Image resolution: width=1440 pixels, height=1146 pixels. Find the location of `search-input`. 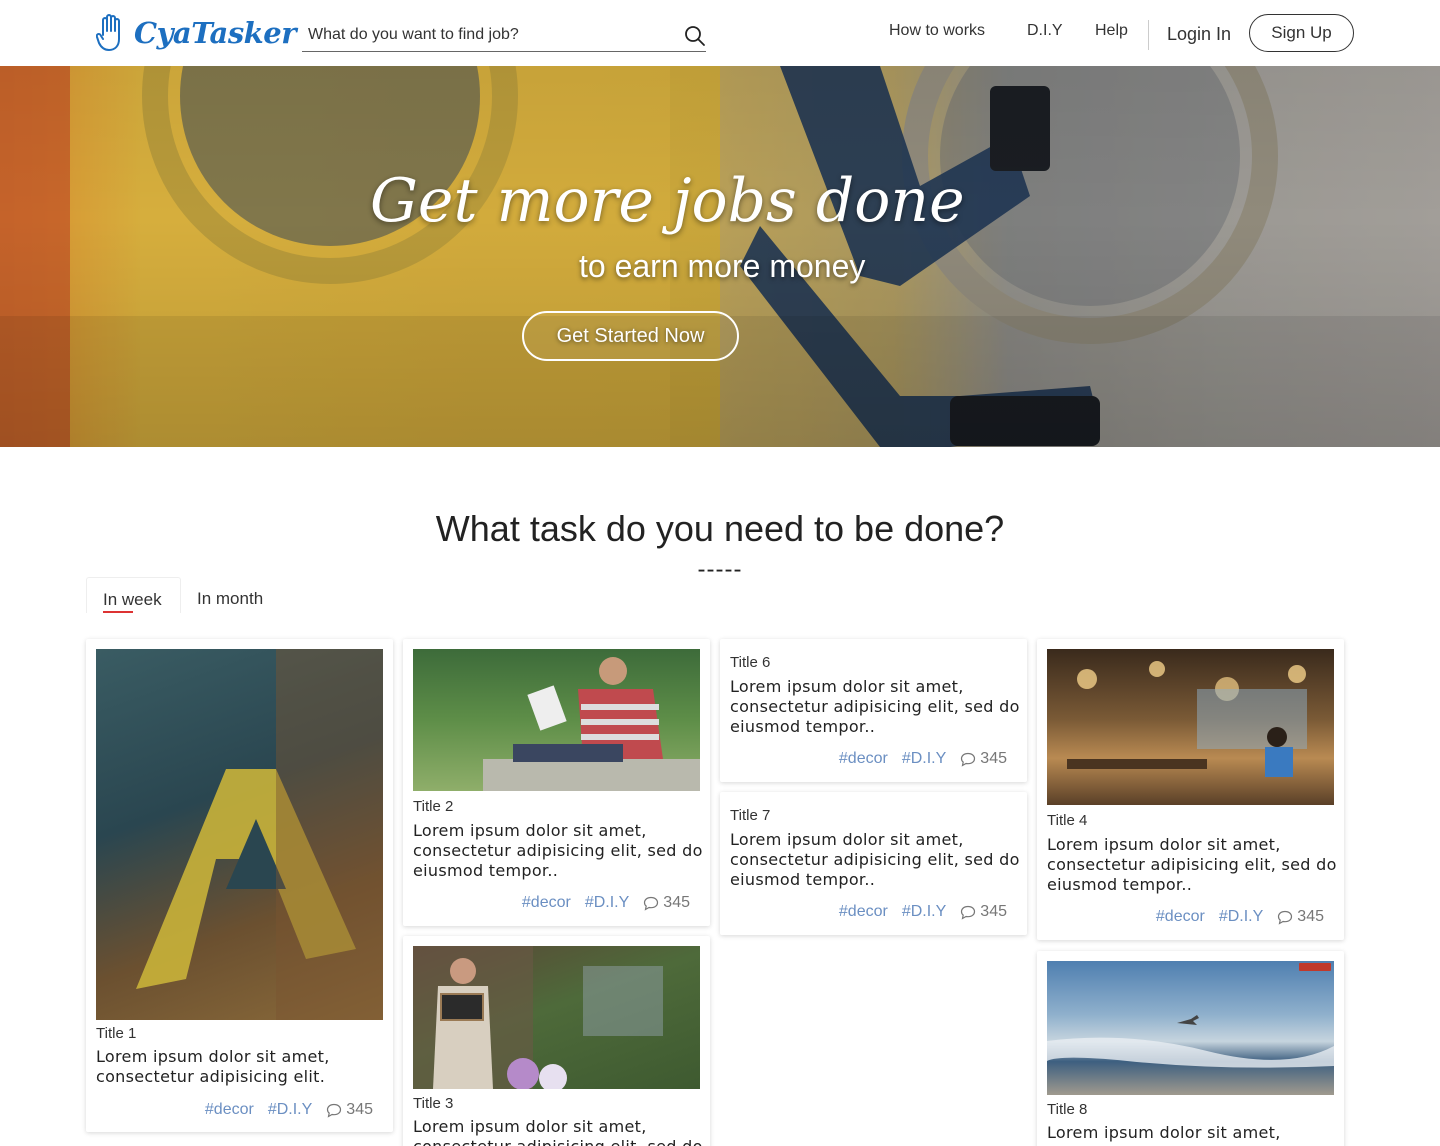

search-input is located at coordinates (482, 35).